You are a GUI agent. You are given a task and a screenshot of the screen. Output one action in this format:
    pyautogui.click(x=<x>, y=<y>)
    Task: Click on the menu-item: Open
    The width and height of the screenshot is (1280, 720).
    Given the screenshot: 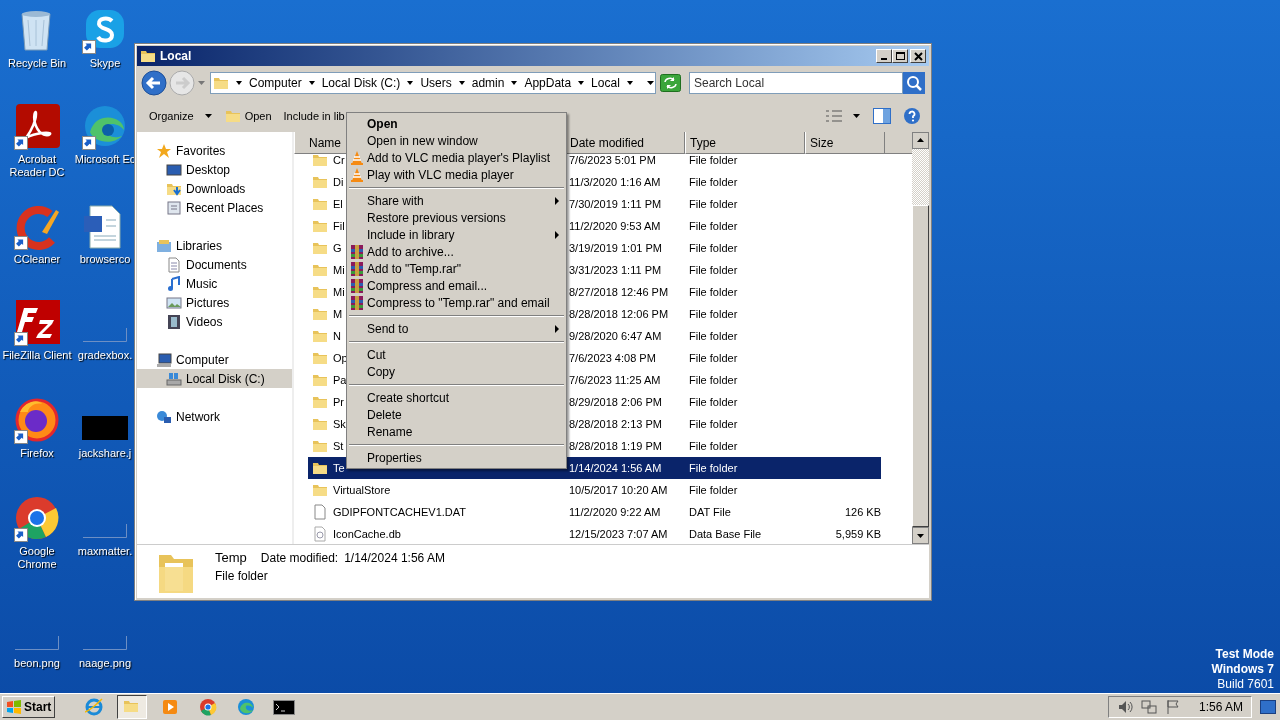 What is the action you would take?
    pyautogui.click(x=456, y=123)
    